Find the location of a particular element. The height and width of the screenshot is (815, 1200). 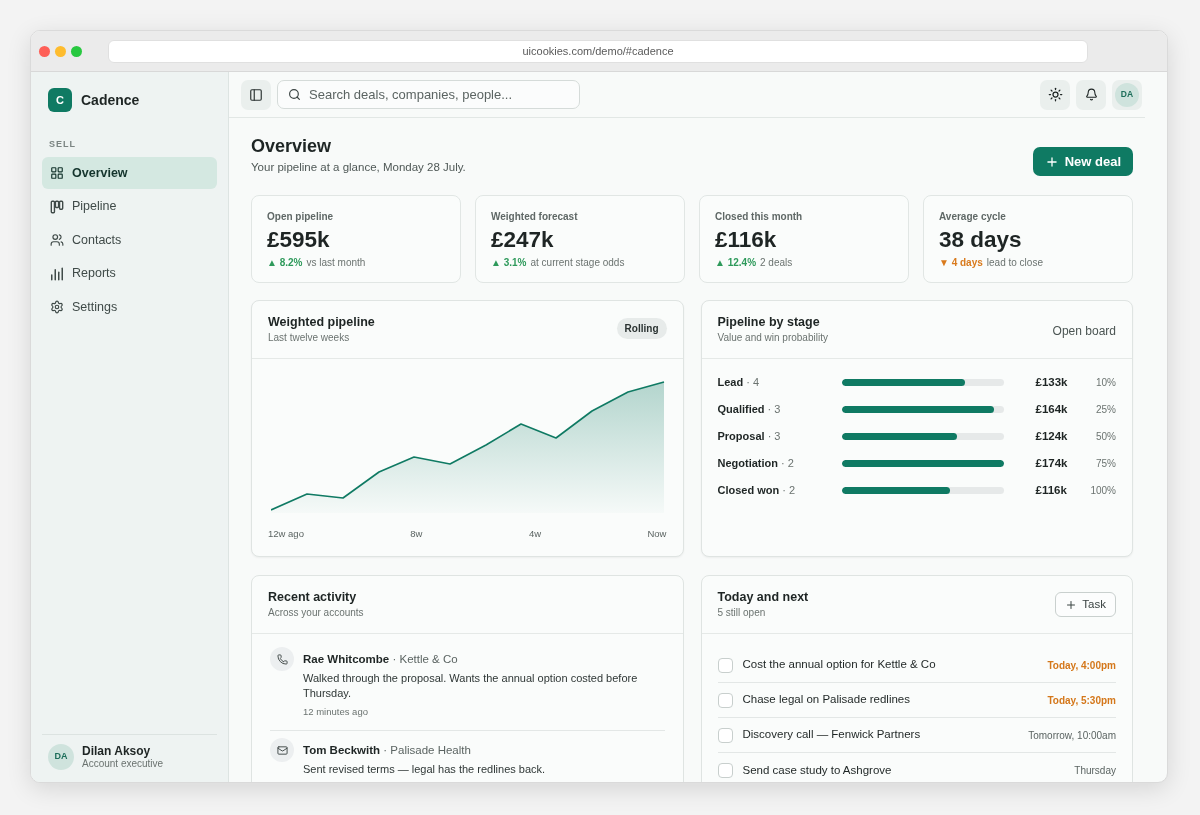

notifications-button is located at coordinates (1091, 94).